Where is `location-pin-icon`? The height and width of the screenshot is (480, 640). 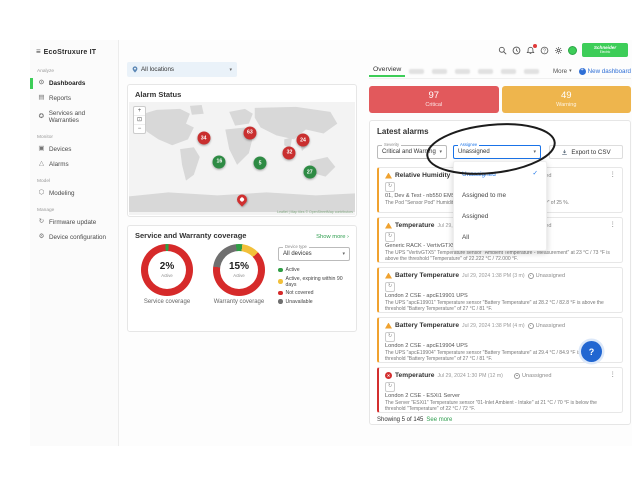 location-pin-icon is located at coordinates (135, 69).